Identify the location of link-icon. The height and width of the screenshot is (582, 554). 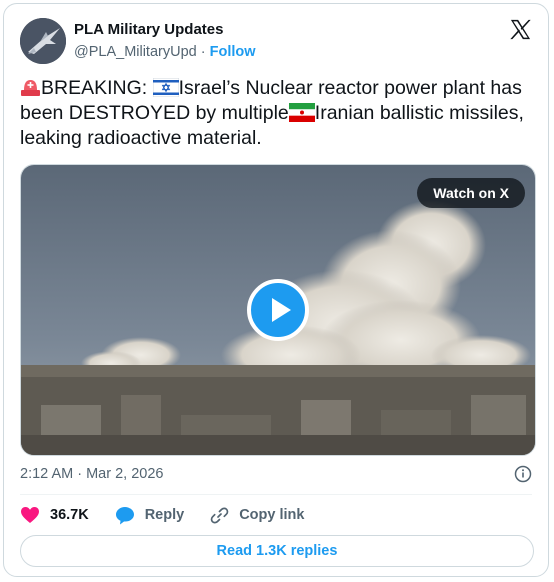
(219, 515).